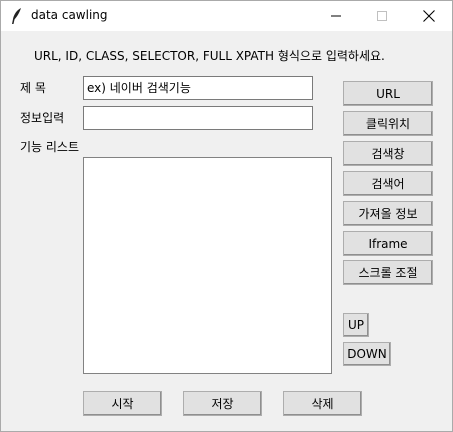  I want to click on get-info-button: 가져올 정보, so click(388, 213).